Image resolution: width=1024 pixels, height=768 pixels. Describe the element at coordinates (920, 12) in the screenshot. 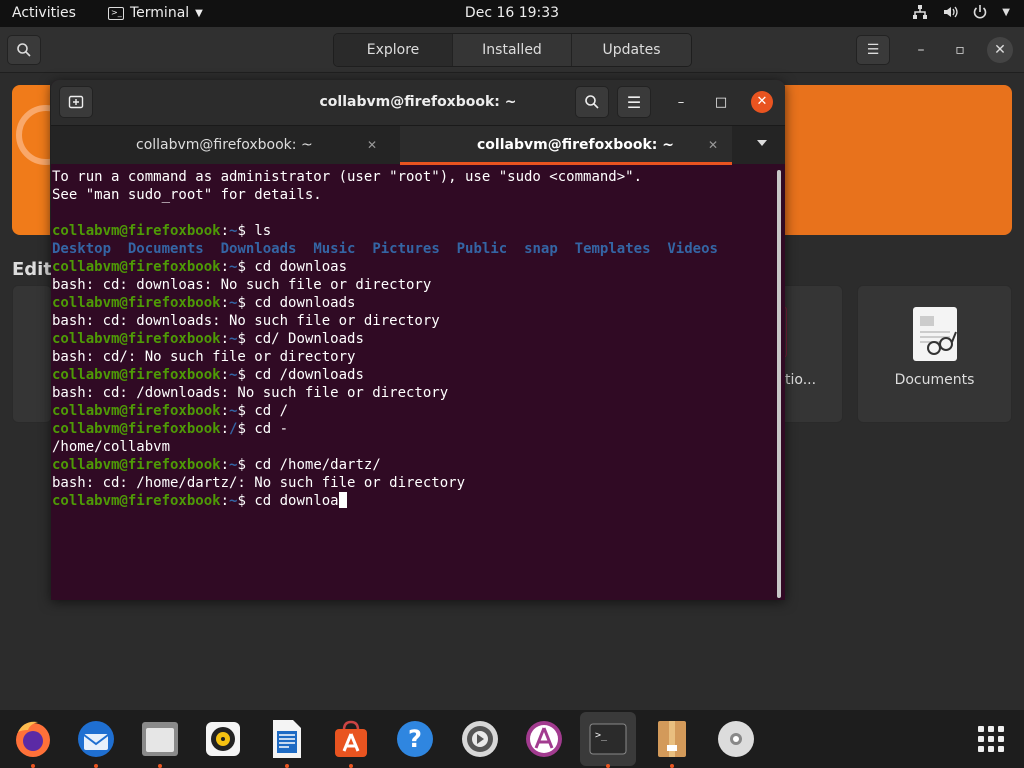

I see `network-icon` at that location.